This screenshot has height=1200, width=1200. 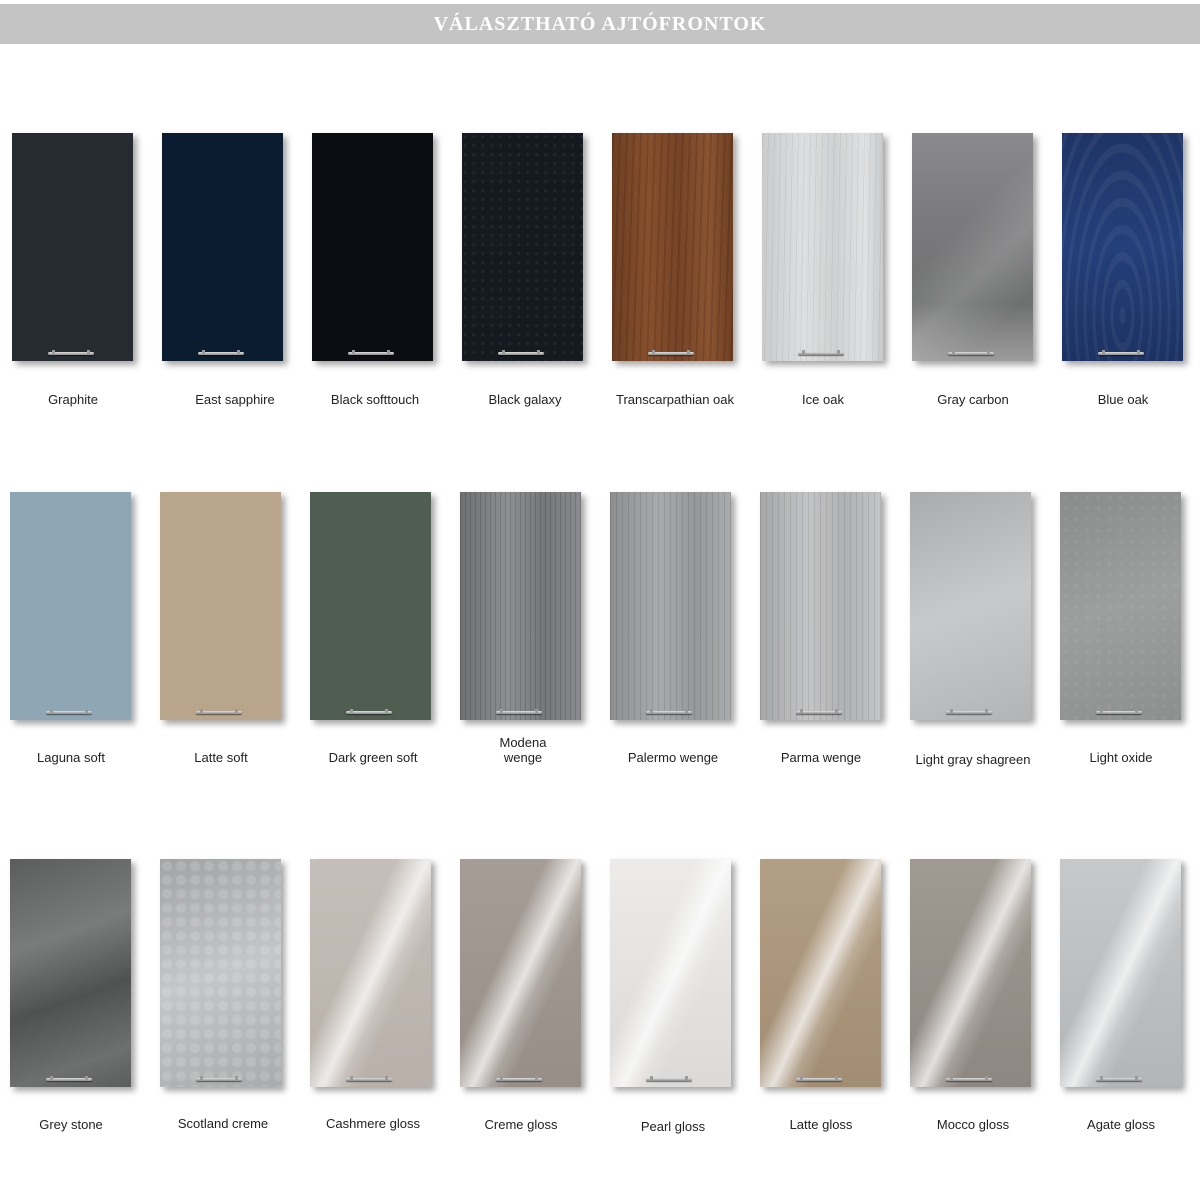 What do you see at coordinates (525, 399) in the screenshot?
I see `swatch-label: Black galaxy` at bounding box center [525, 399].